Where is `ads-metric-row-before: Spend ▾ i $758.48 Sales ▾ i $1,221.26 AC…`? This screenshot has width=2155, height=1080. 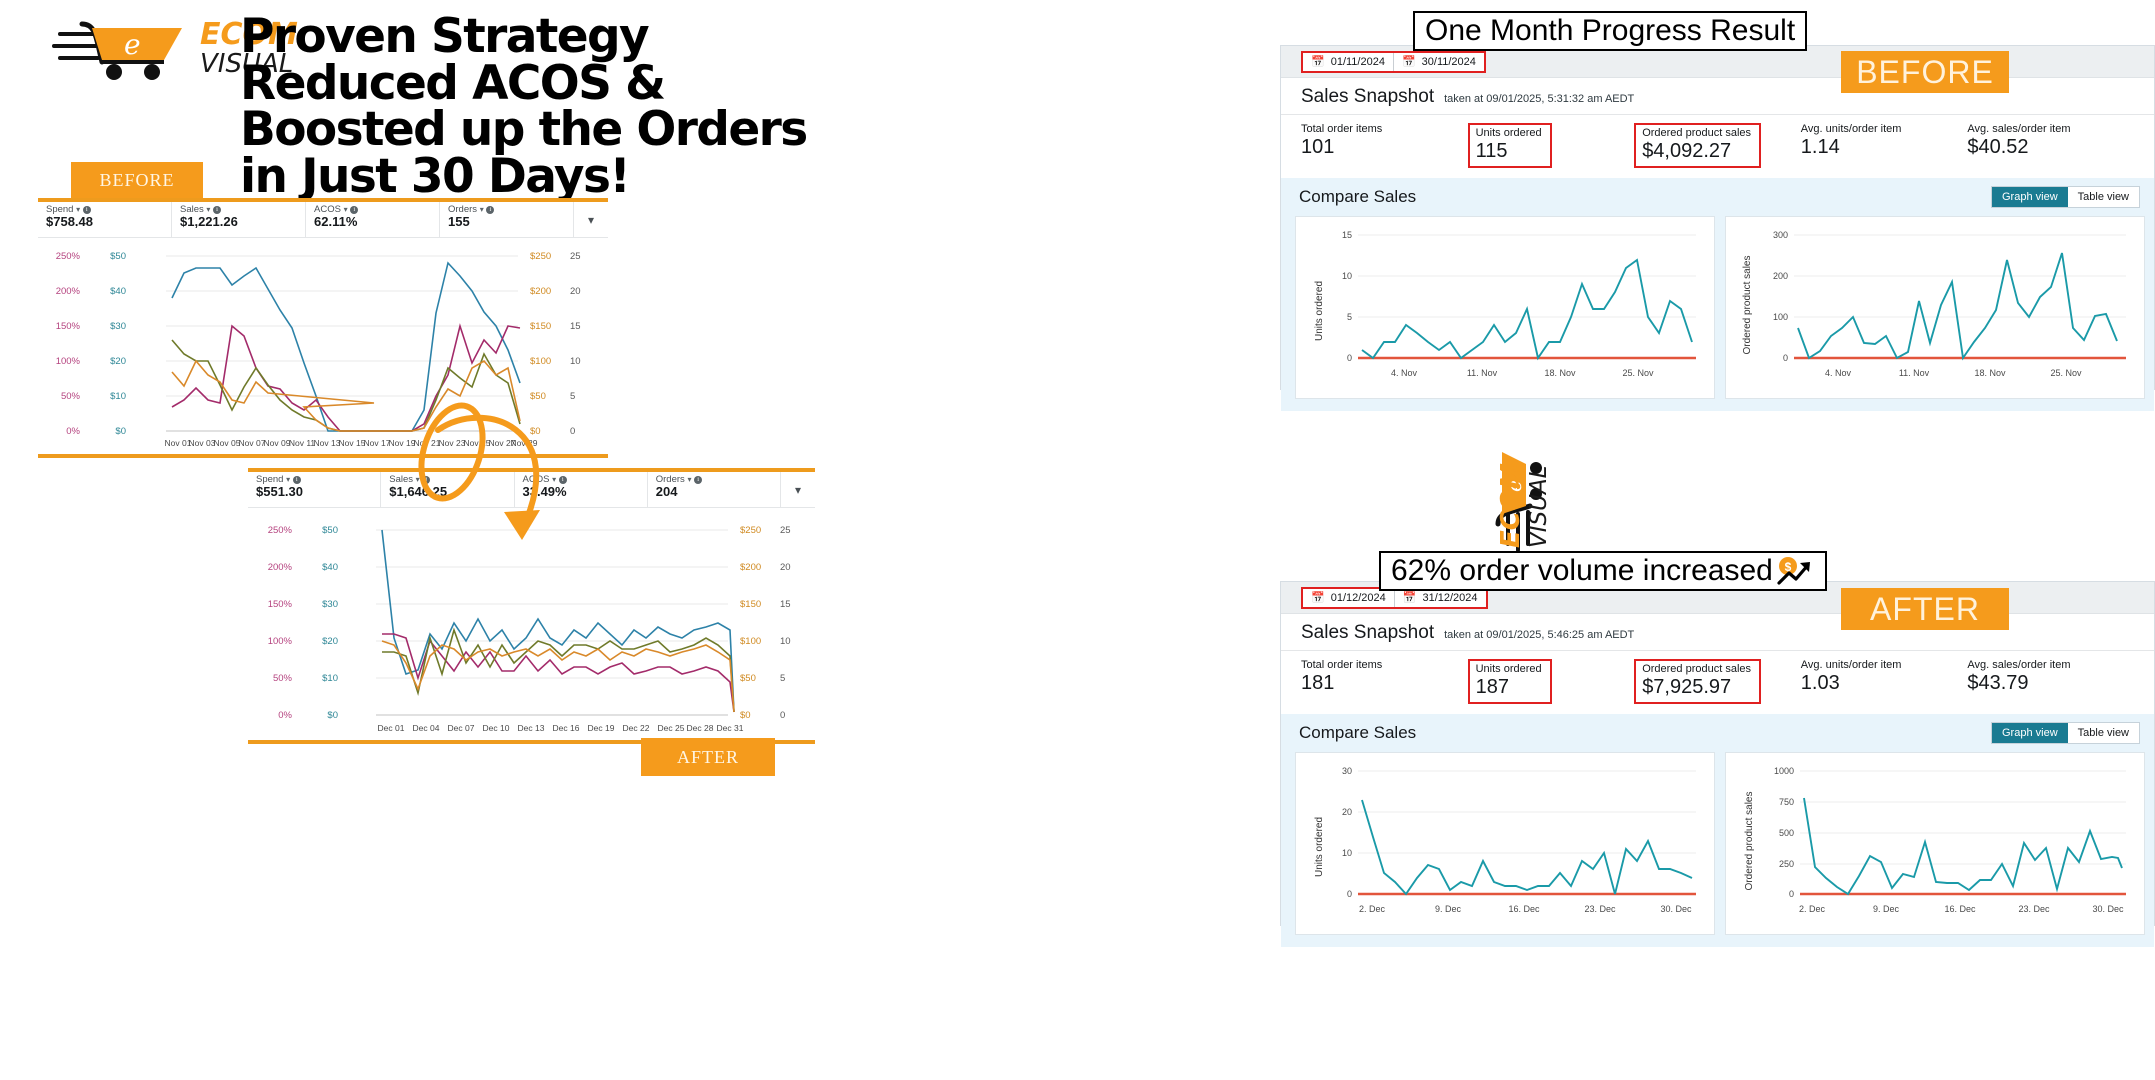 ads-metric-row-before: Spend ▾ i $758.48 Sales ▾ i $1,221.26 AC… is located at coordinates (323, 220).